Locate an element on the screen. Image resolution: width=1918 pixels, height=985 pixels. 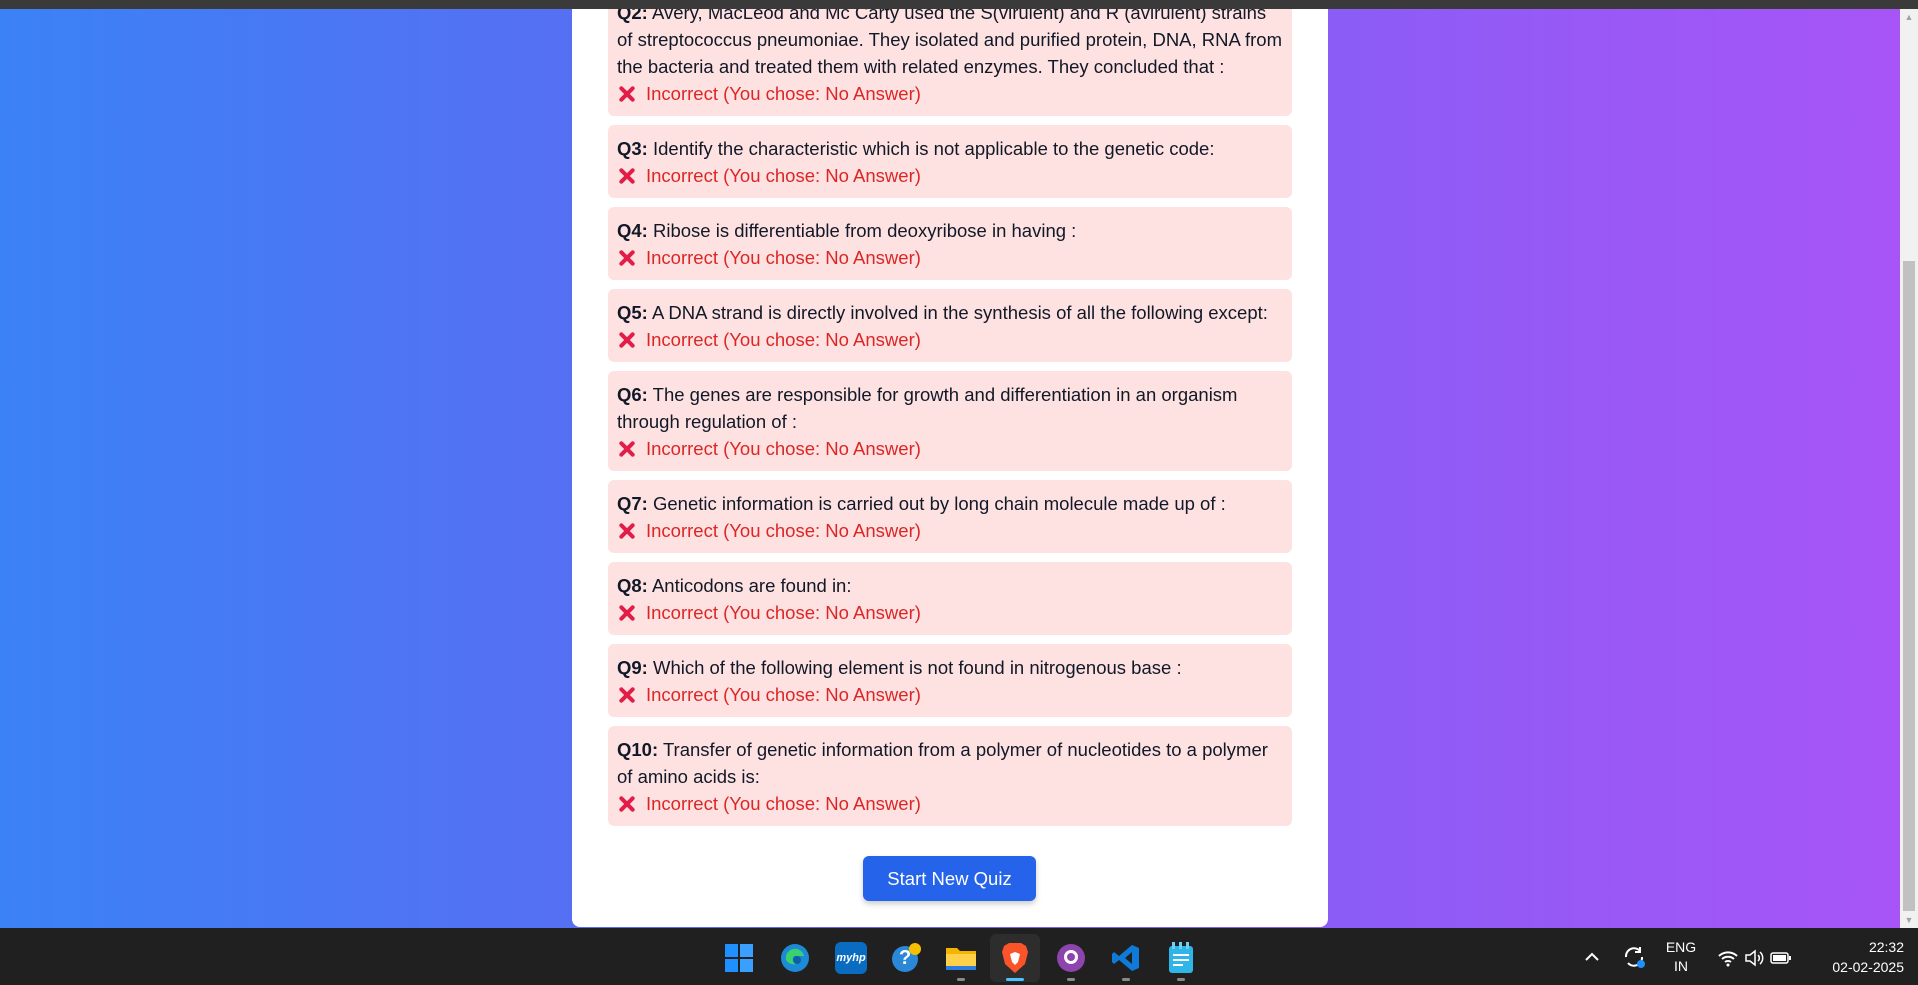
windows-start-icon is located at coordinates (739, 958).